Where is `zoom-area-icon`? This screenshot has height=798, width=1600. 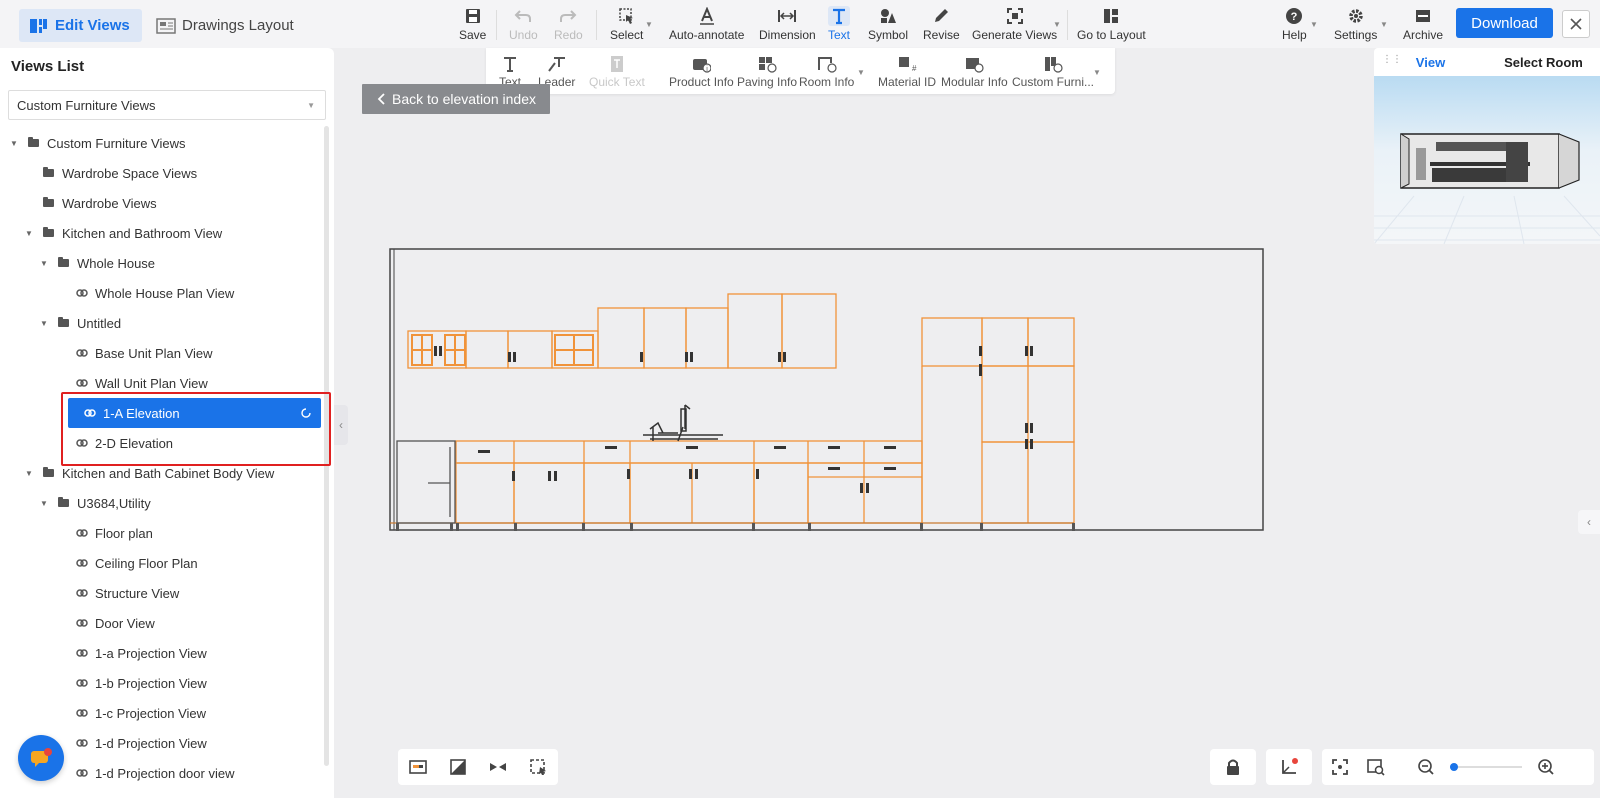 zoom-area-icon is located at coordinates (1376, 767).